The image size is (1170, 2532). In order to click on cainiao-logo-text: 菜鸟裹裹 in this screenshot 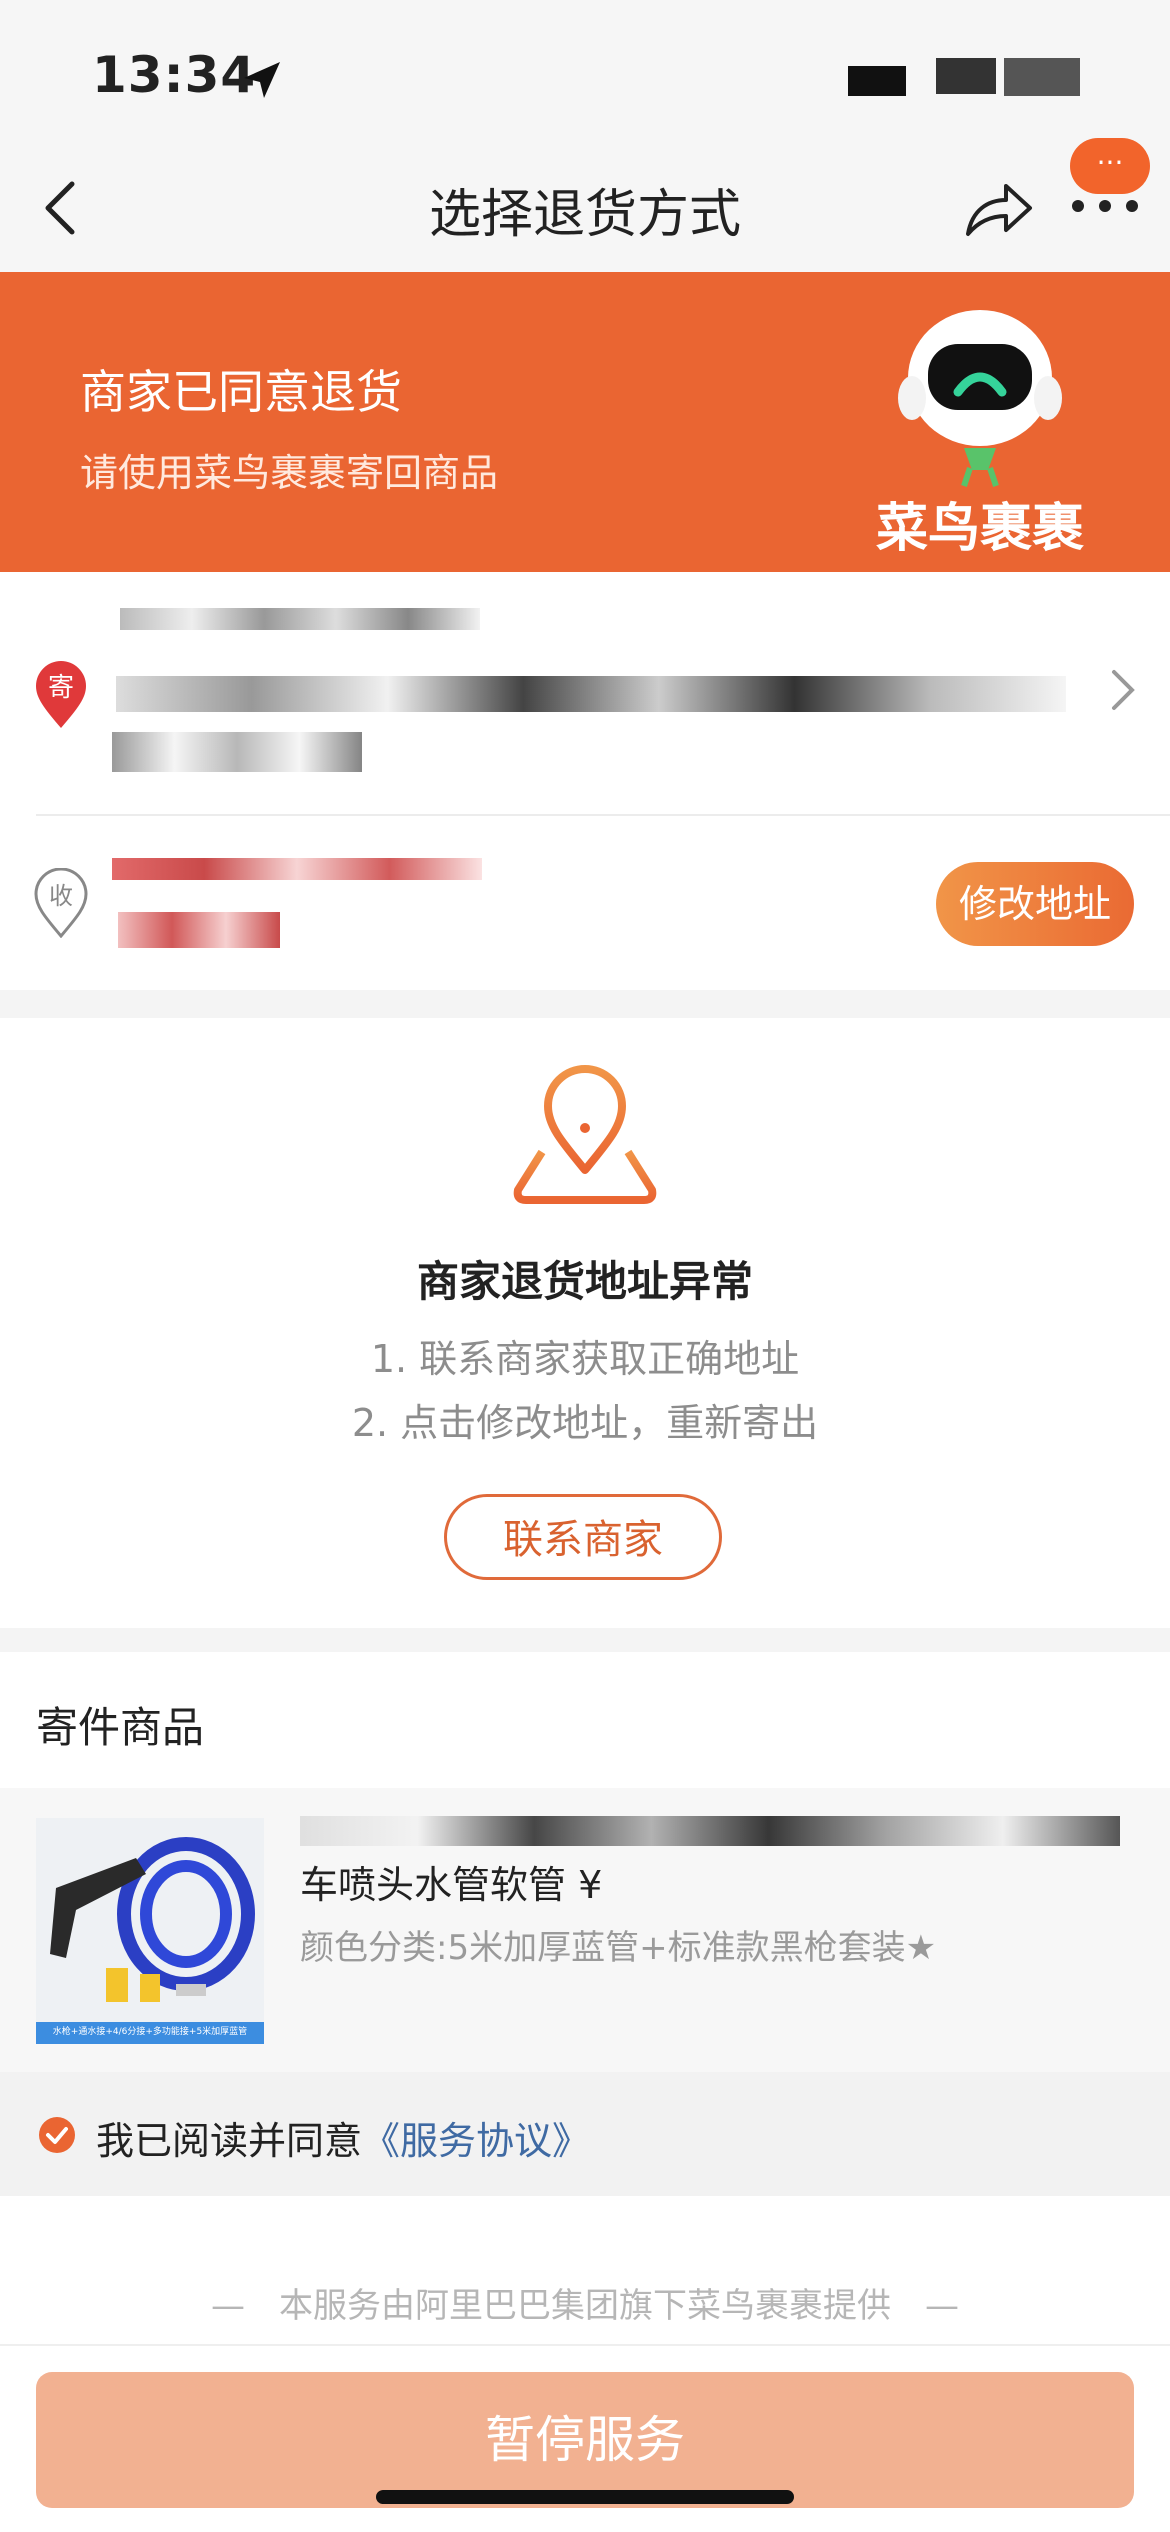, I will do `click(979, 529)`.